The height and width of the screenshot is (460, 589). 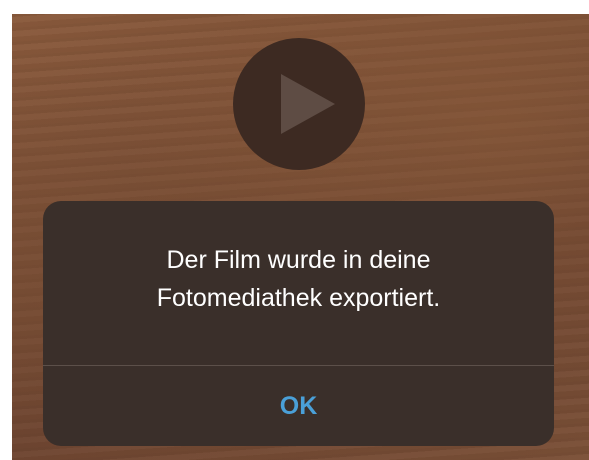 I want to click on play-button, so click(x=299, y=104).